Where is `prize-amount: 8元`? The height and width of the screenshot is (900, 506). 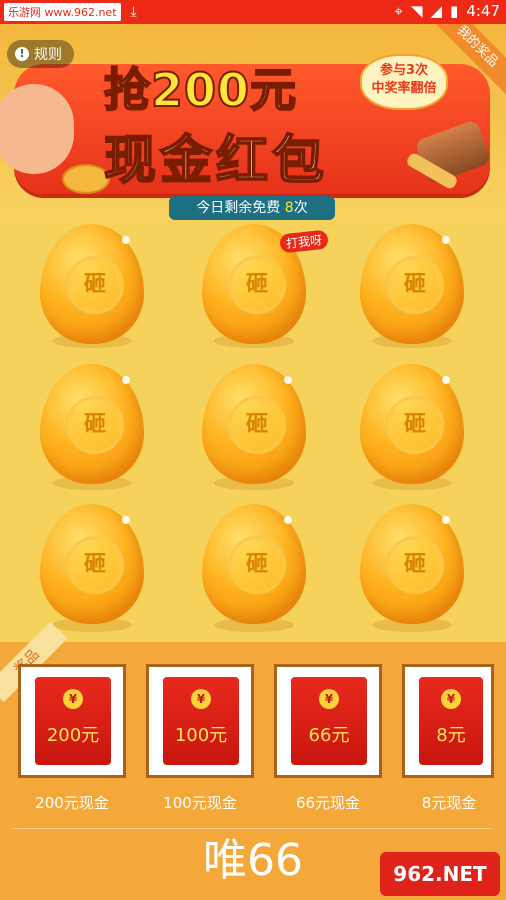 prize-amount: 8元 is located at coordinates (451, 735).